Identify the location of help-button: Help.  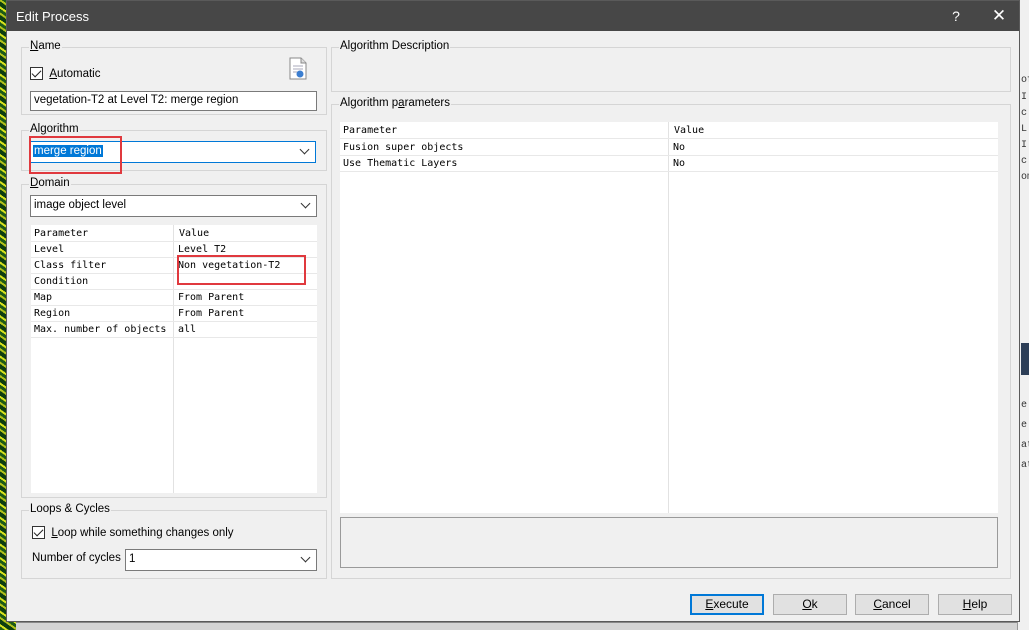
(975, 604).